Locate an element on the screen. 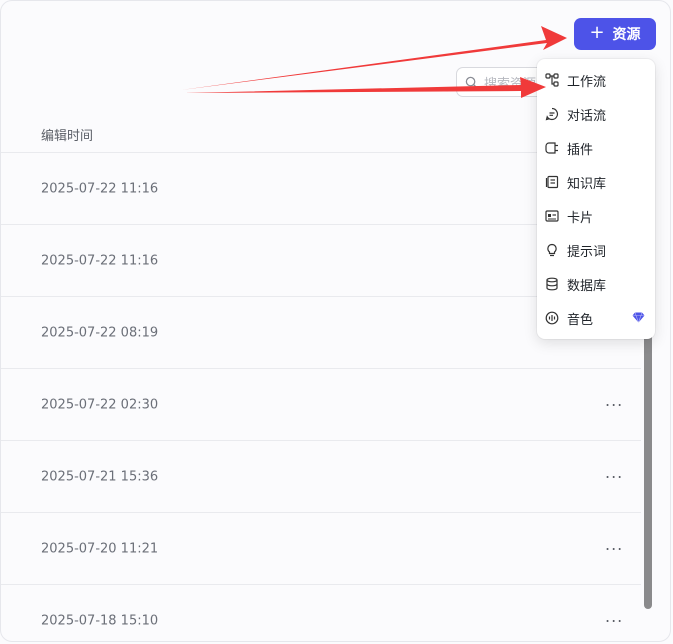  database-icon is located at coordinates (552, 284).